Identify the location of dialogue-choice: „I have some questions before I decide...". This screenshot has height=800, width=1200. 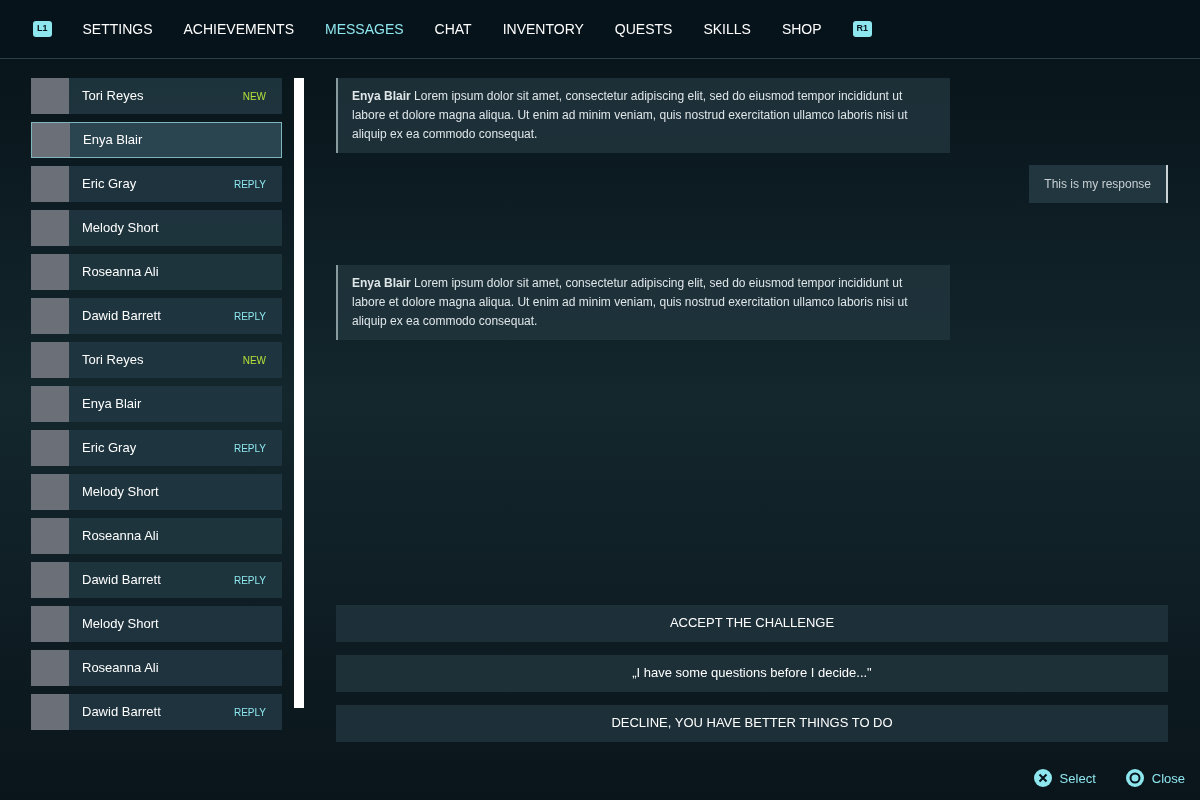
(752, 673).